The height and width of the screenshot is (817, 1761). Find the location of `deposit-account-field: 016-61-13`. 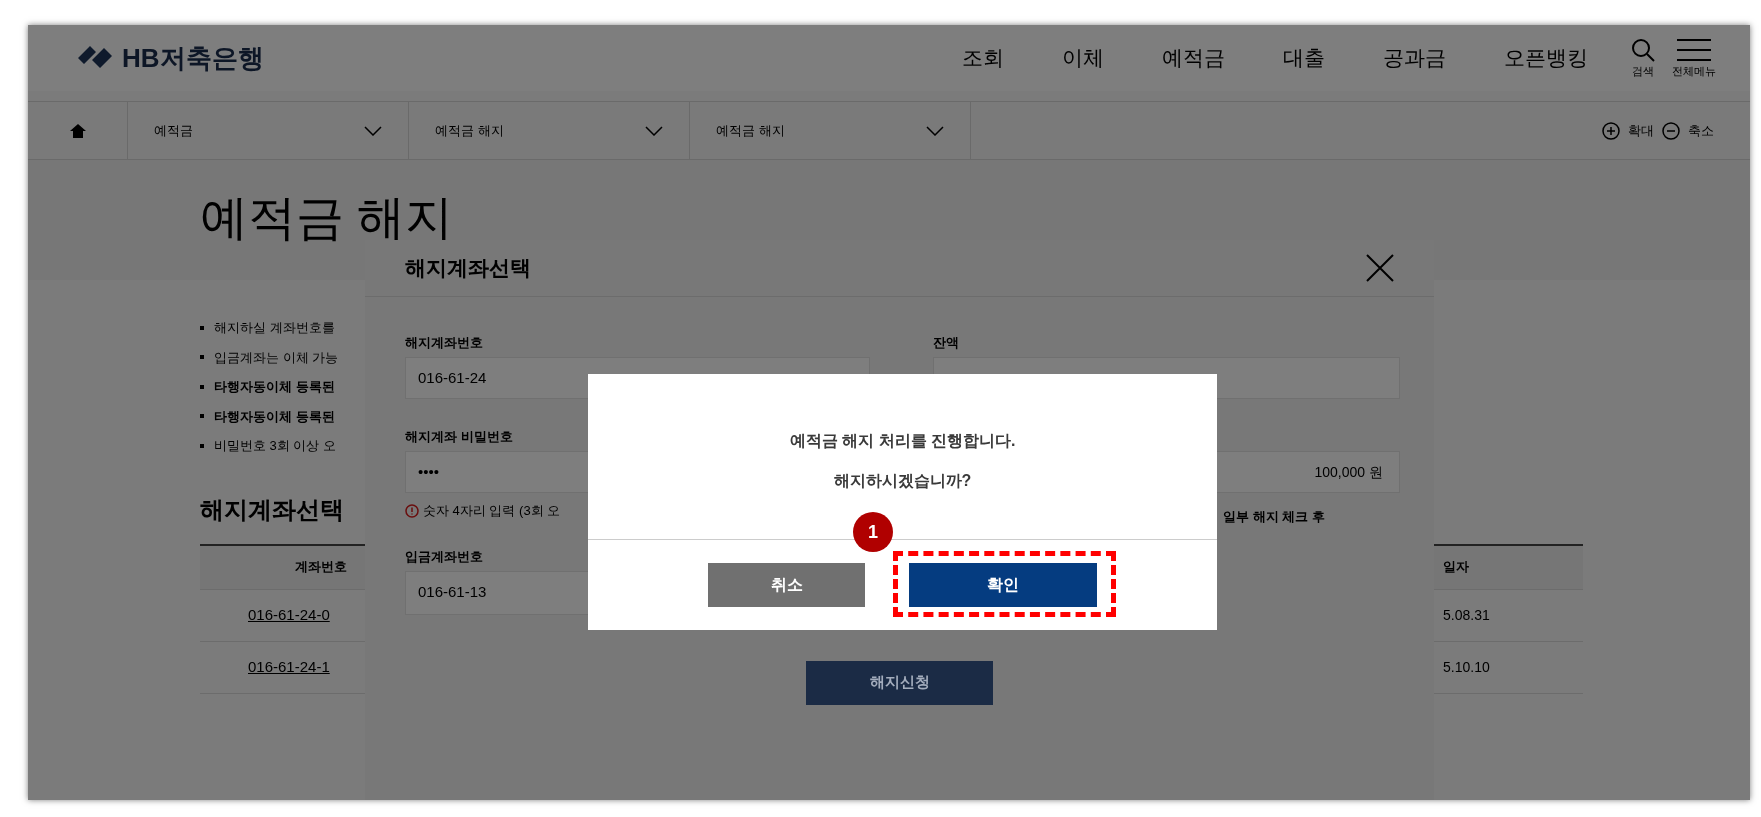

deposit-account-field: 016-61-13 is located at coordinates (452, 592).